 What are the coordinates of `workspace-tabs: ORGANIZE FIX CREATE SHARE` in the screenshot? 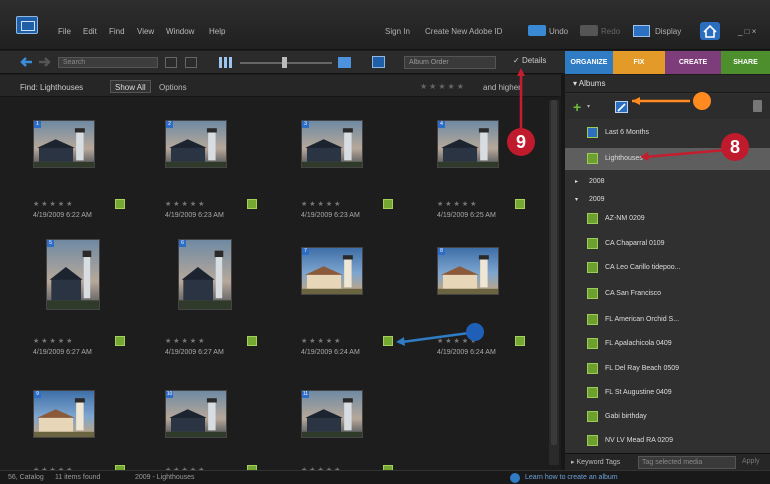 It's located at (667, 62).